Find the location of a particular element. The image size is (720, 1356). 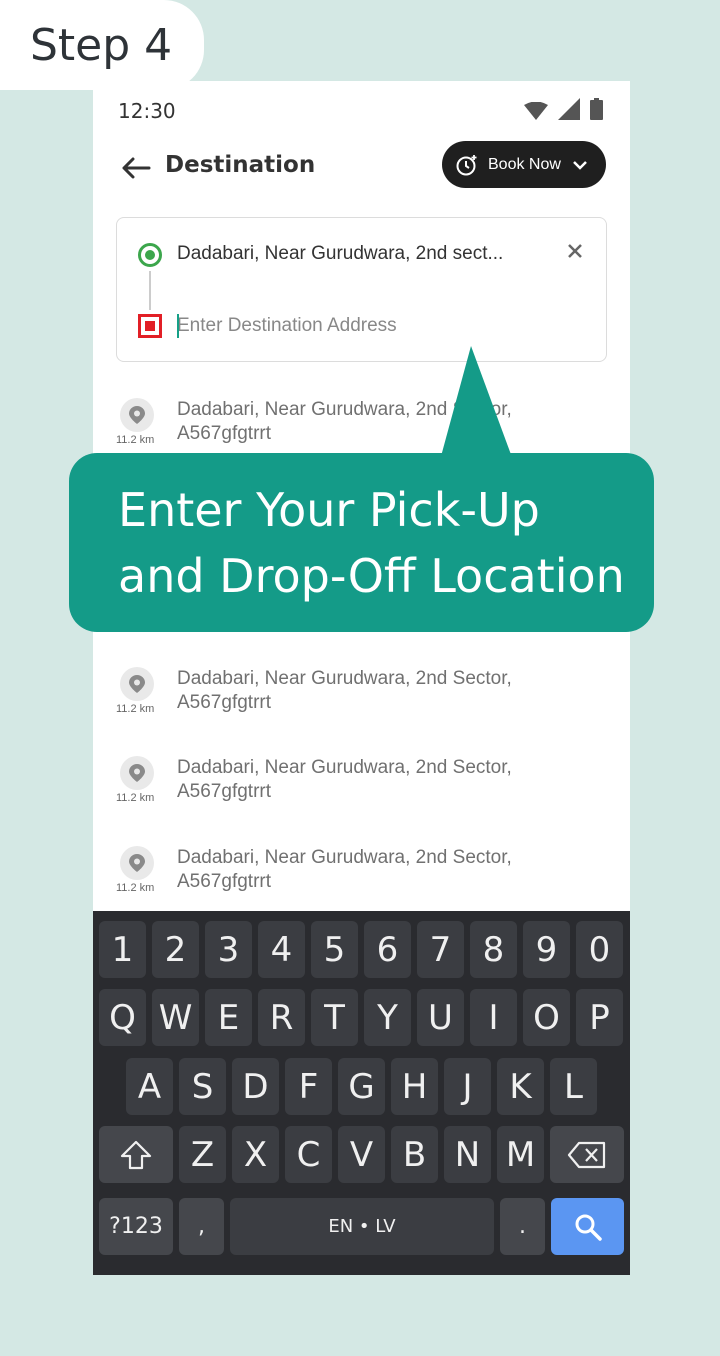

key-5: 5 is located at coordinates (334, 949).